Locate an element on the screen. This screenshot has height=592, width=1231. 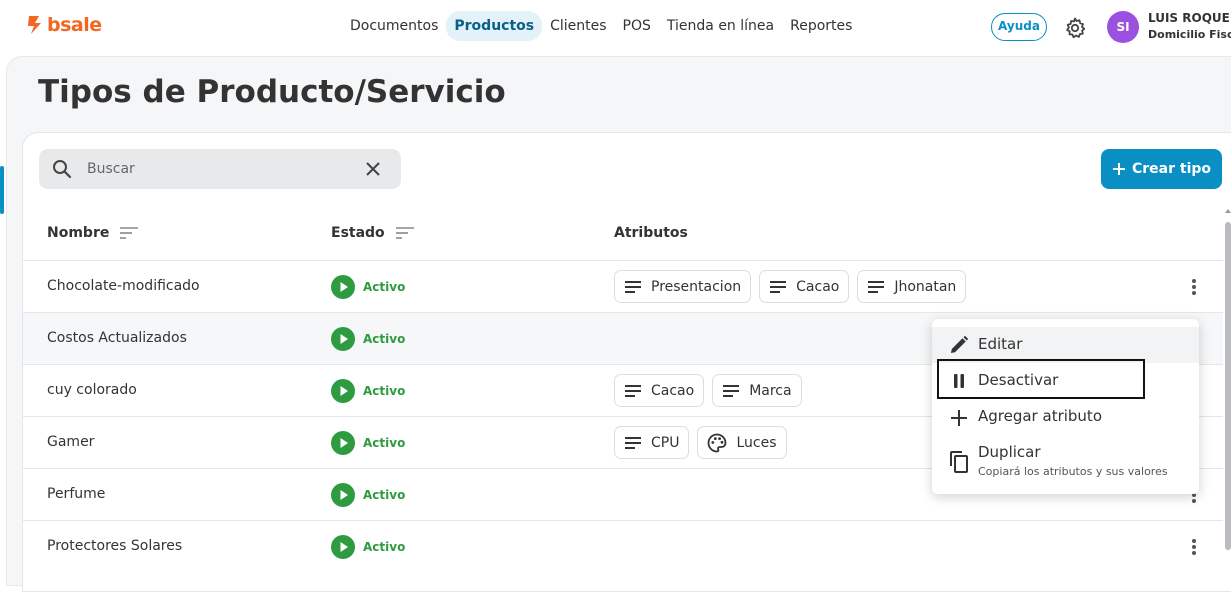
row-name: cuy colorado is located at coordinates (92, 390).